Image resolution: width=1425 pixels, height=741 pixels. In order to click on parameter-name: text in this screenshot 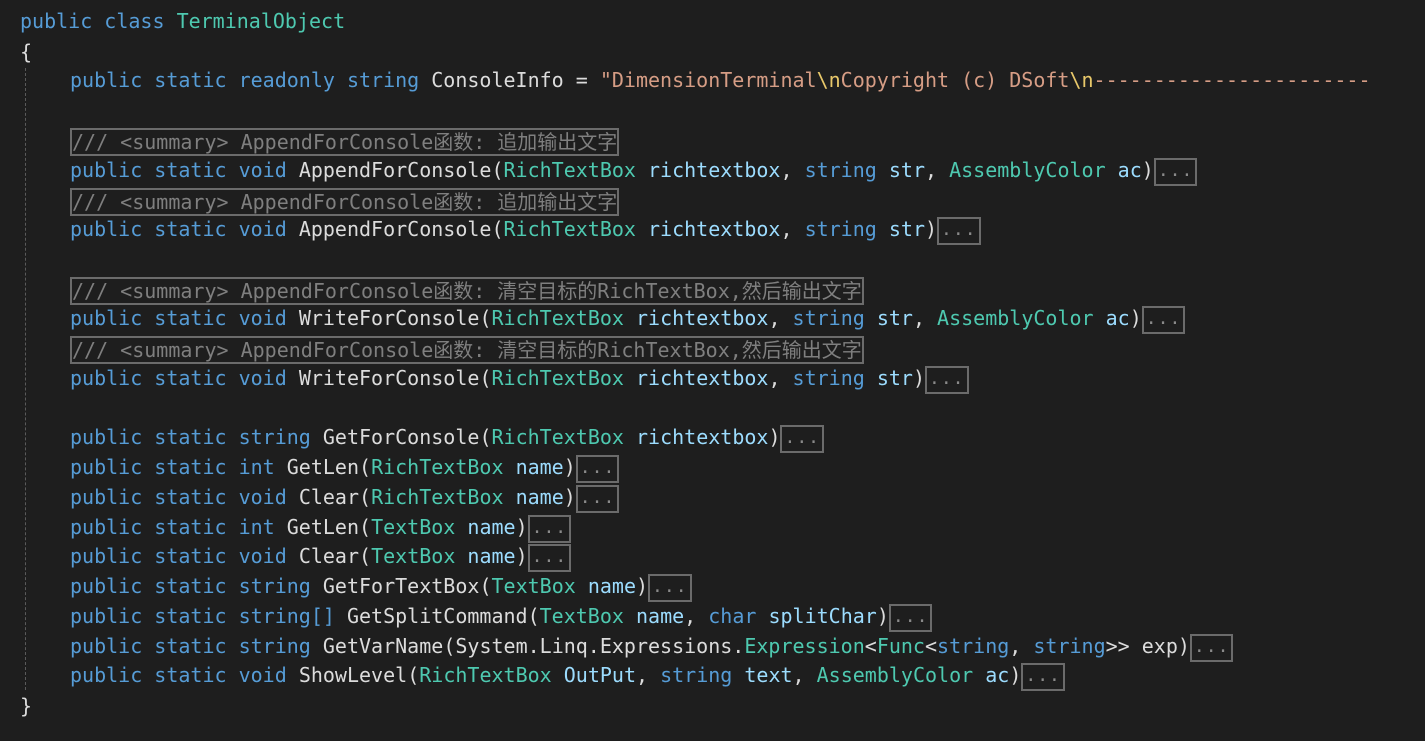, I will do `click(768, 675)`.